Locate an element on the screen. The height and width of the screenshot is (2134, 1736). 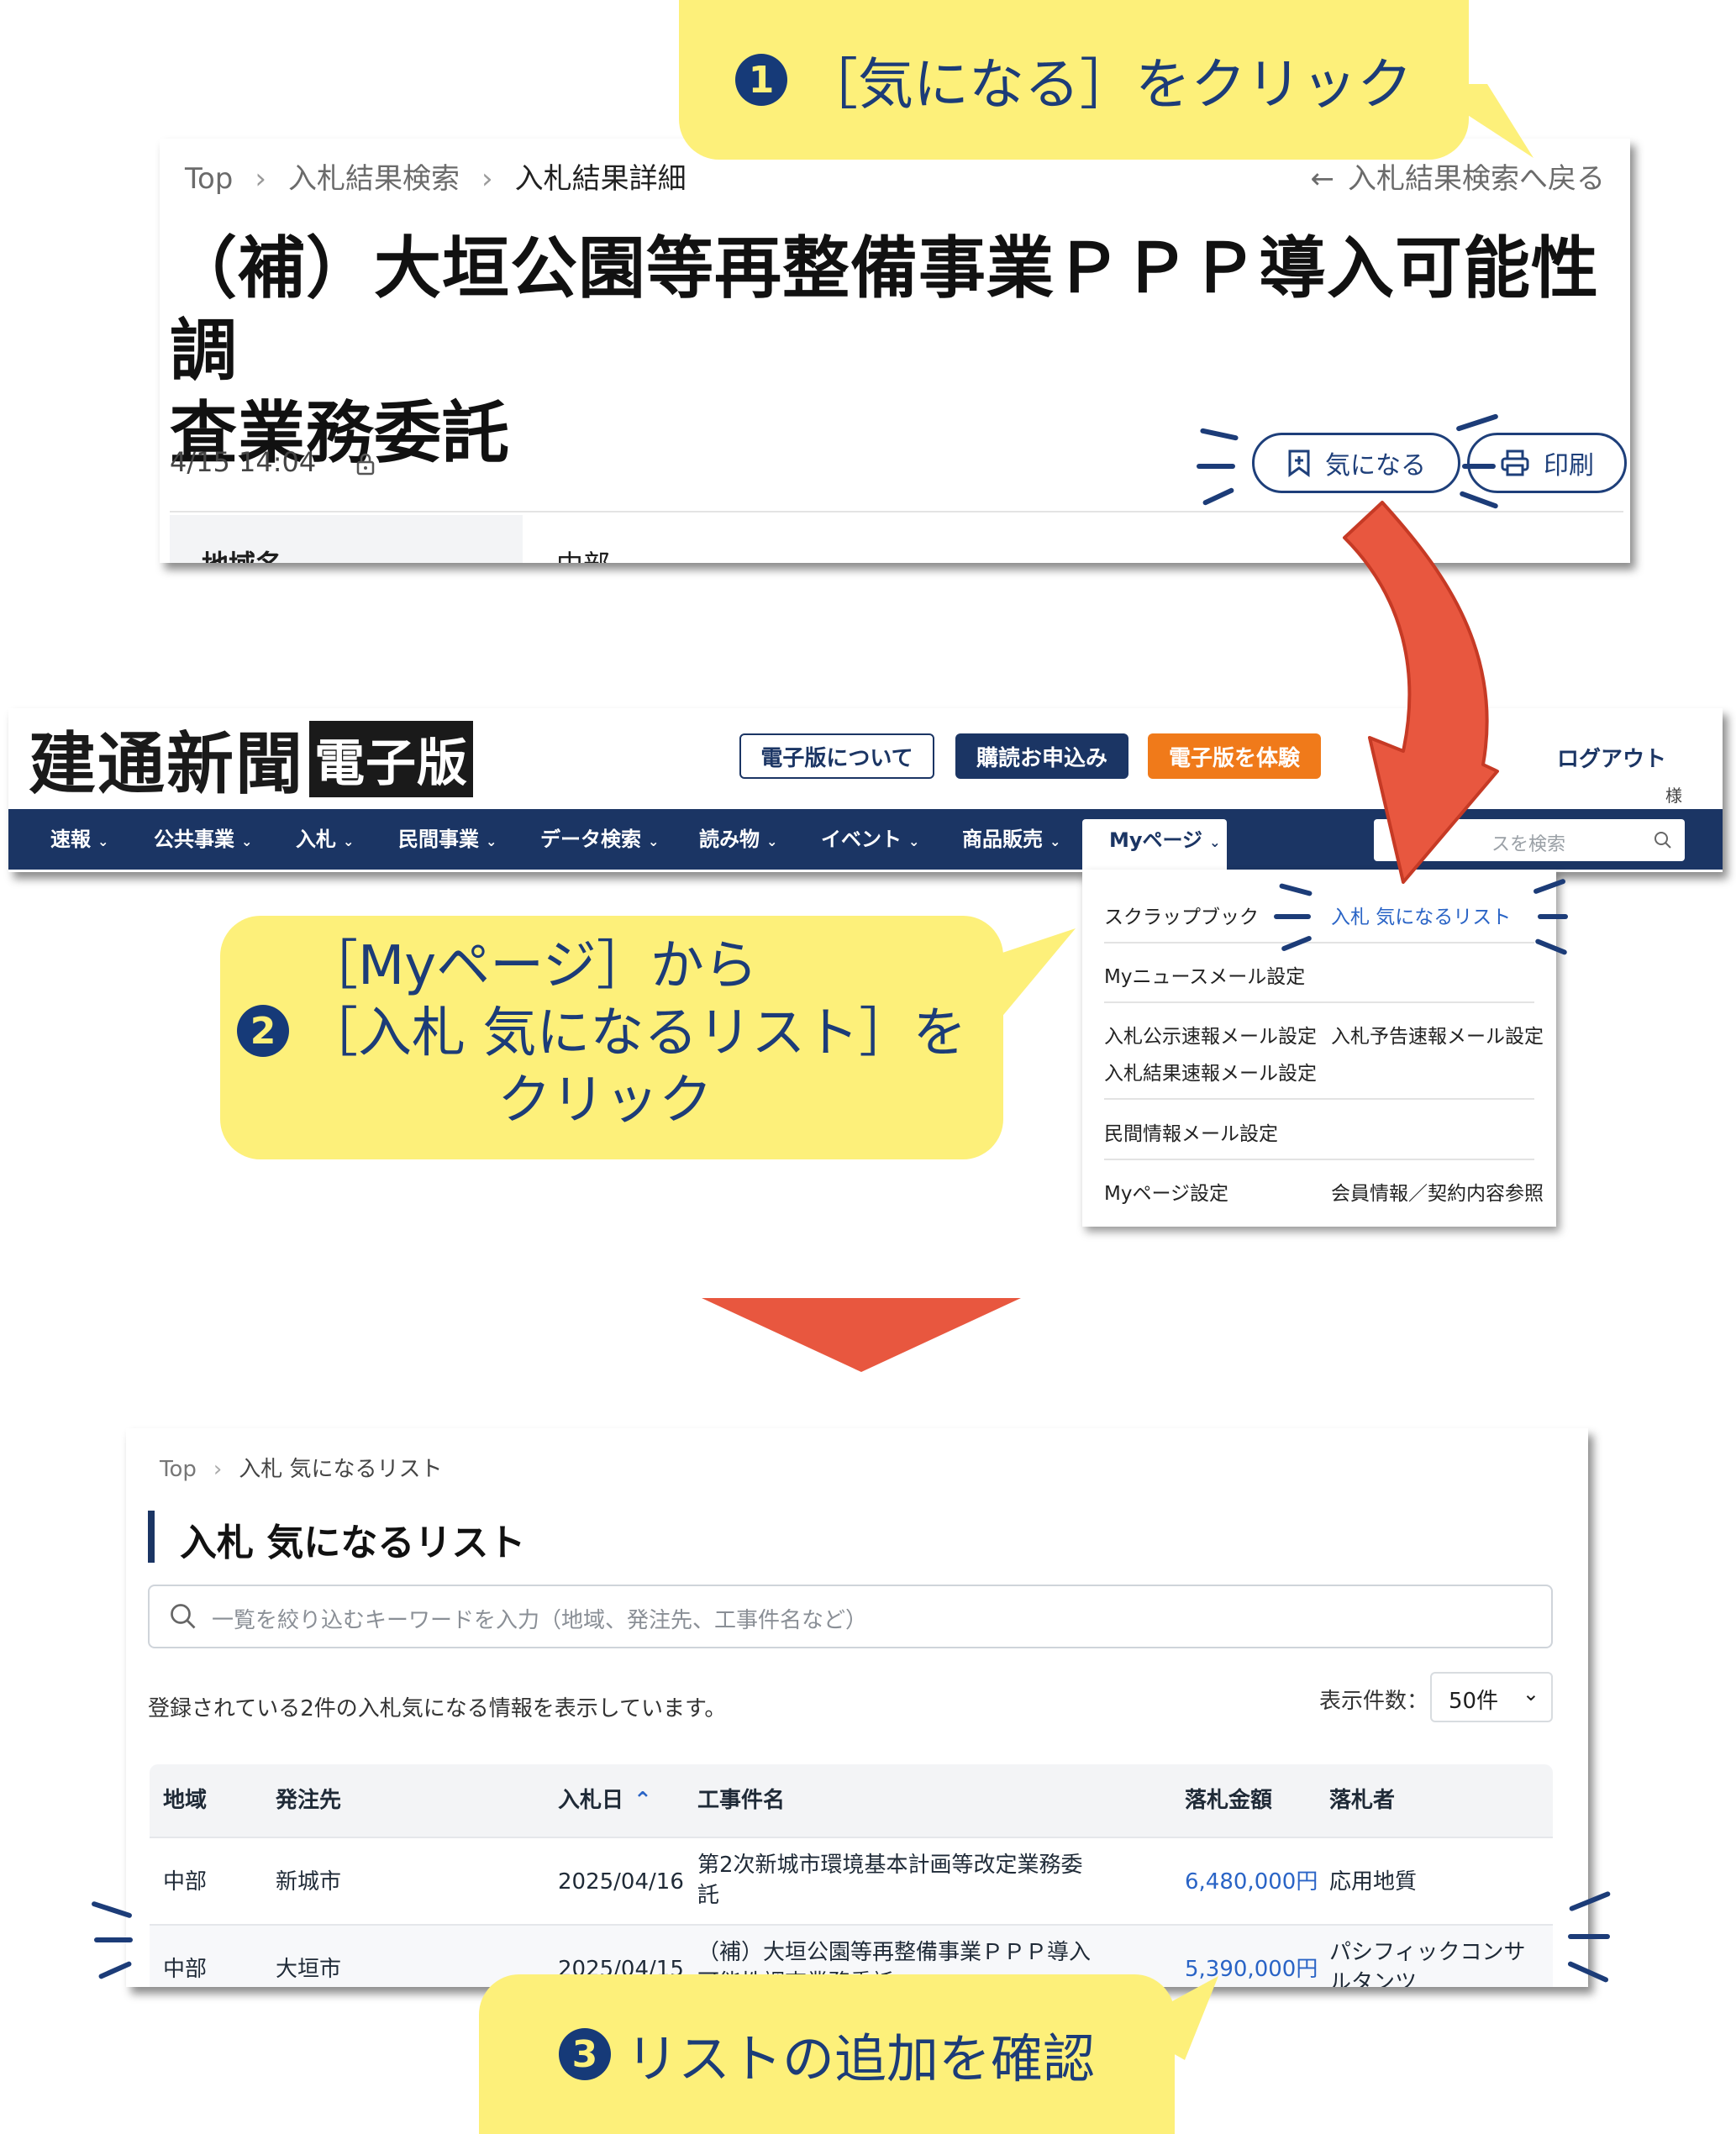
user-suffix: 様 is located at coordinates (1673, 796).